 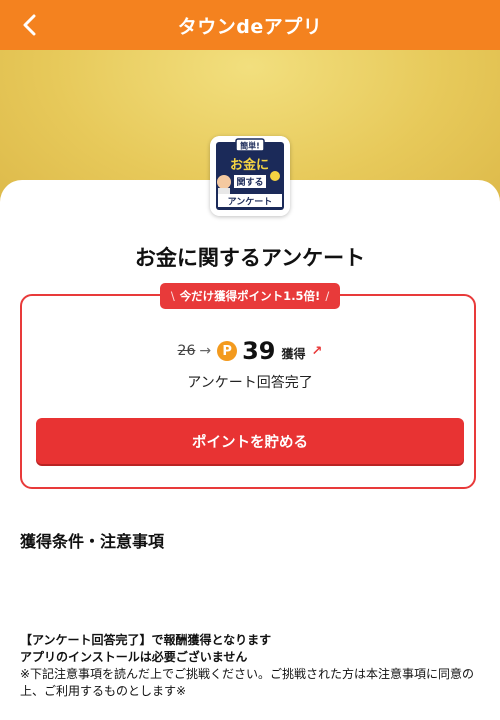 I want to click on survey-thumbnail: 簡単! お金に 関する アンケート, so click(x=250, y=176).